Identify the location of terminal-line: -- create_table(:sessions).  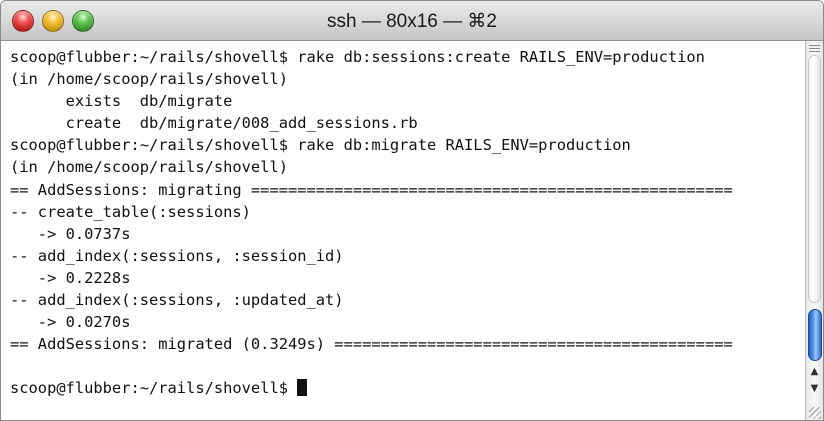
(130, 211).